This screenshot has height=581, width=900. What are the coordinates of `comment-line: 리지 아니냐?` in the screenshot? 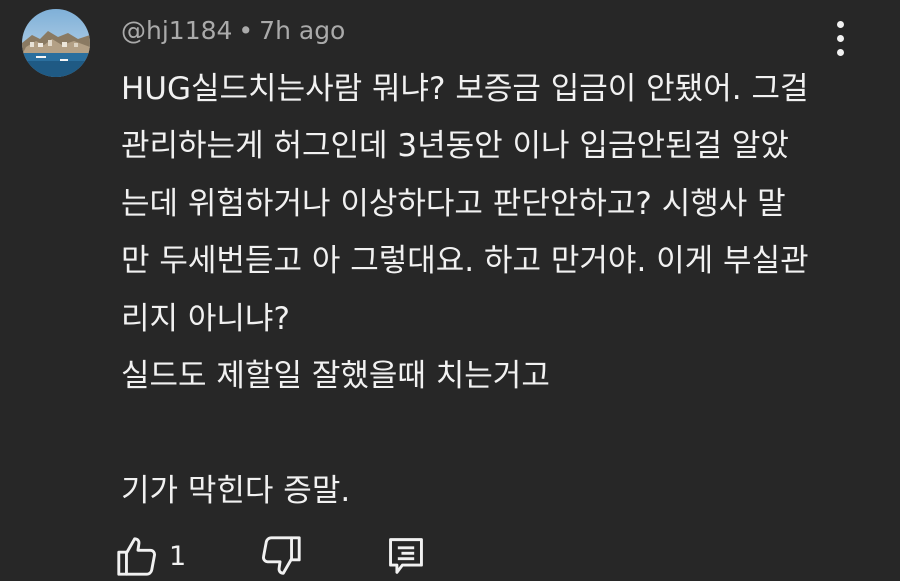 It's located at (205, 318).